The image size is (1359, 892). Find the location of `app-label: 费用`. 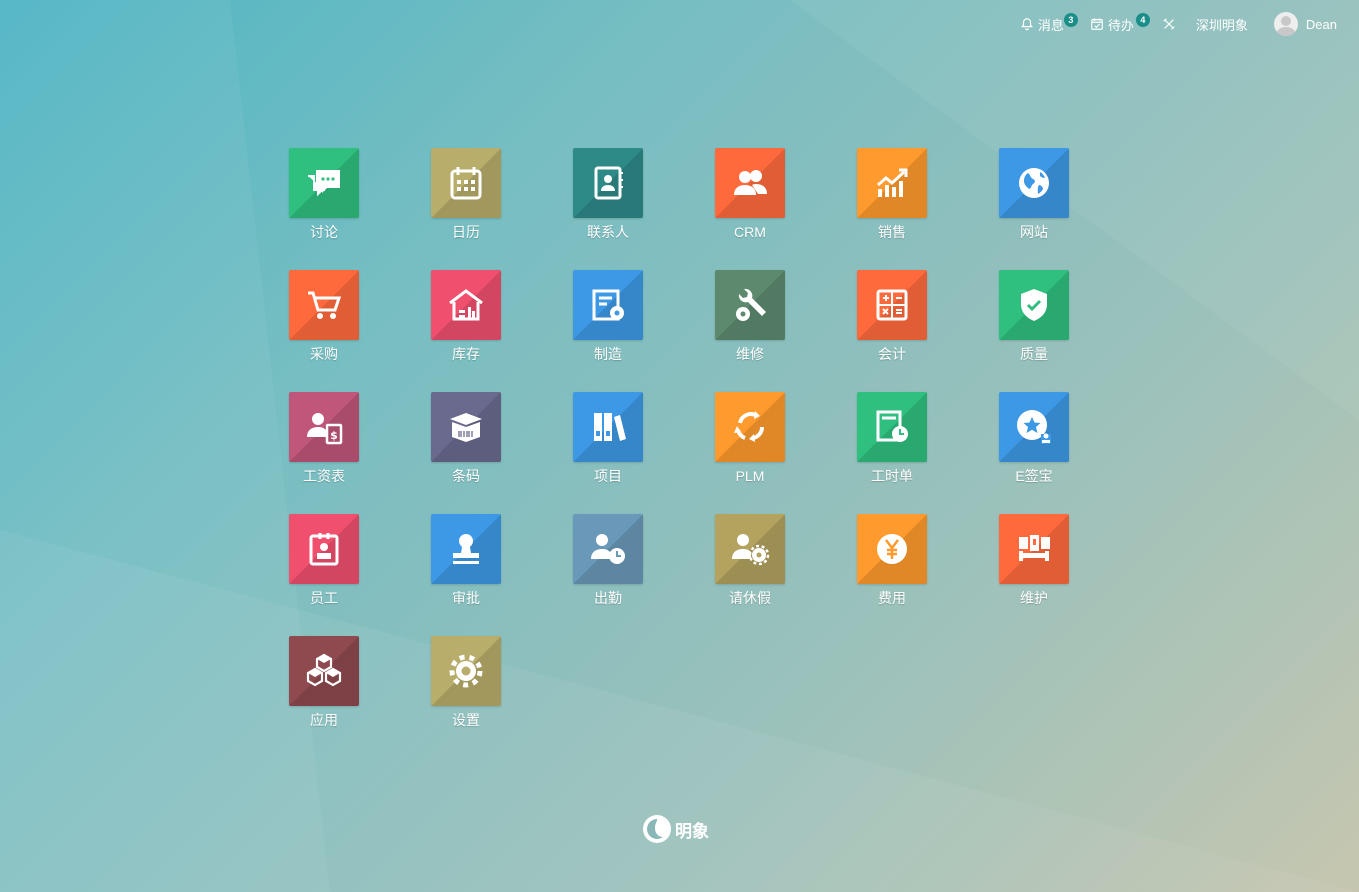

app-label: 费用 is located at coordinates (892, 598).